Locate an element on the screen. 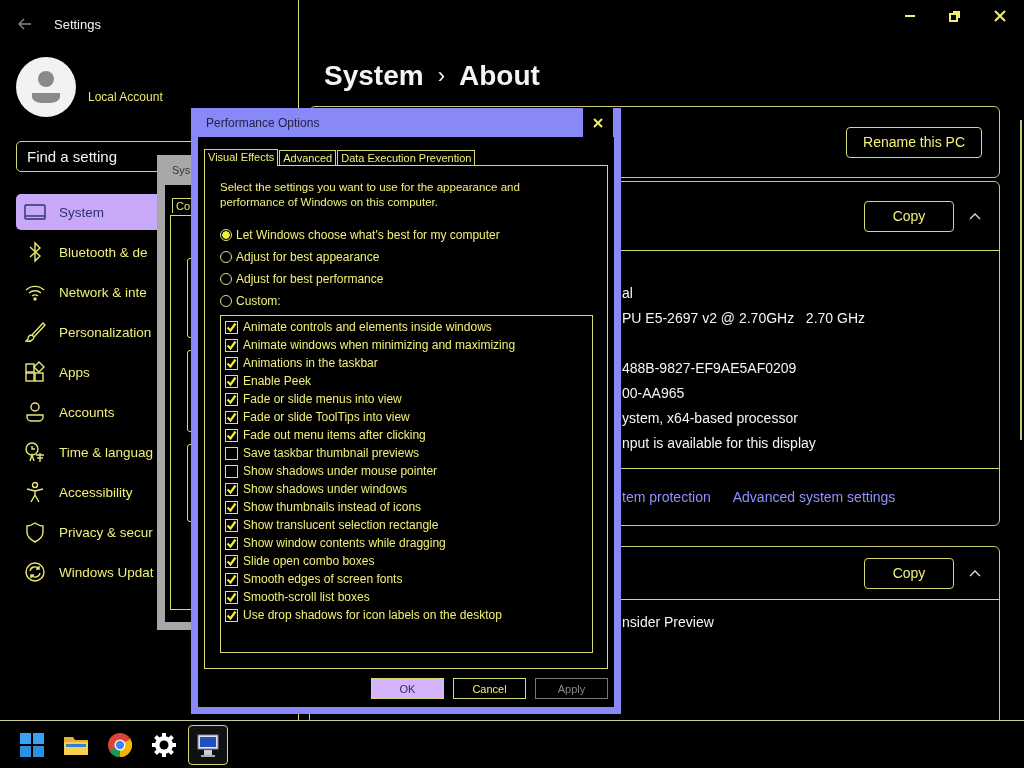 Image resolution: width=1024 pixels, height=768 pixels. dialog-title: Performance Options is located at coordinates (263, 122).